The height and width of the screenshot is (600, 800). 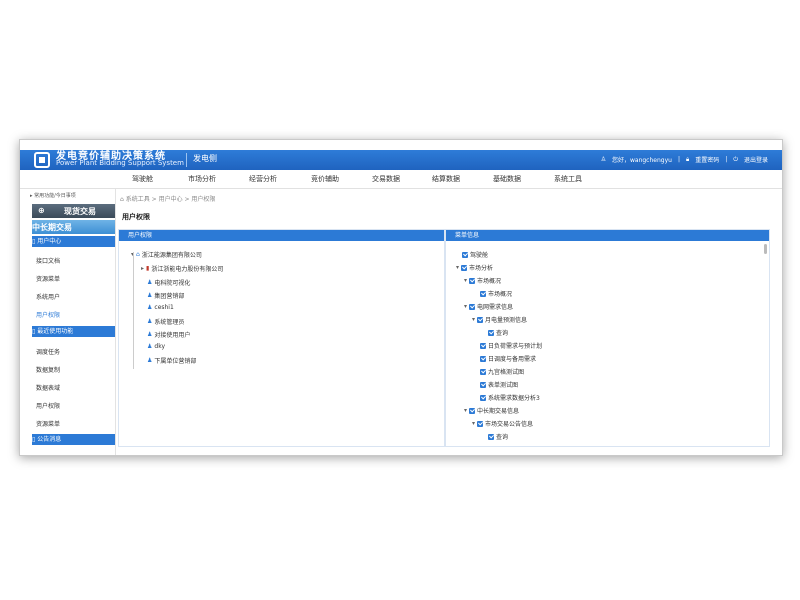 What do you see at coordinates (156, 346) in the screenshot?
I see `tree-node-user: ♟ dky` at bounding box center [156, 346].